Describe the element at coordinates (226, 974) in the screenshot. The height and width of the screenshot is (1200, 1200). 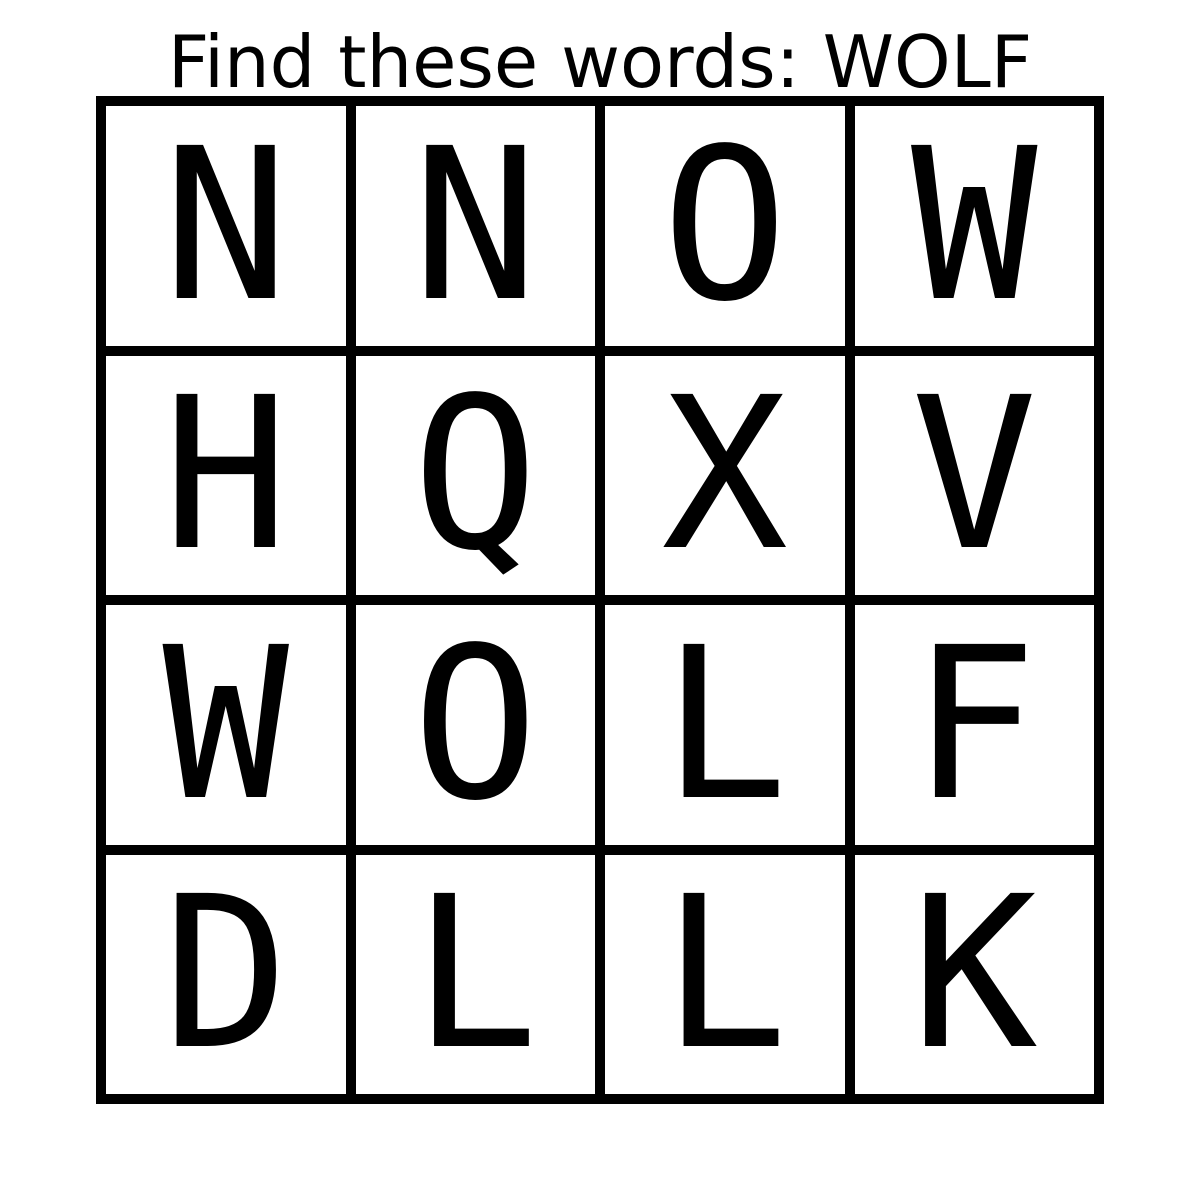
I see `letter-cell-r4-c1: D` at that location.